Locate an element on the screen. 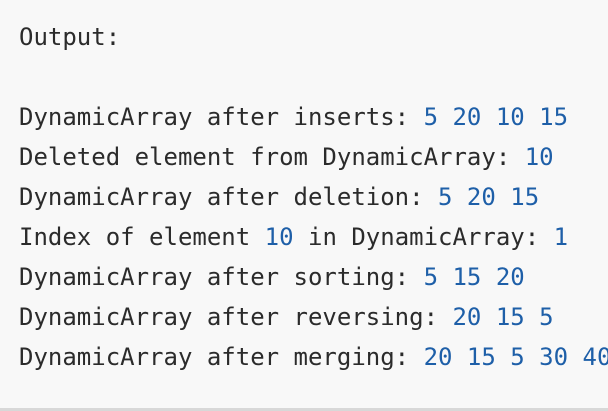  line-label: Deleted element from DynamicArray: is located at coordinates (272, 157).